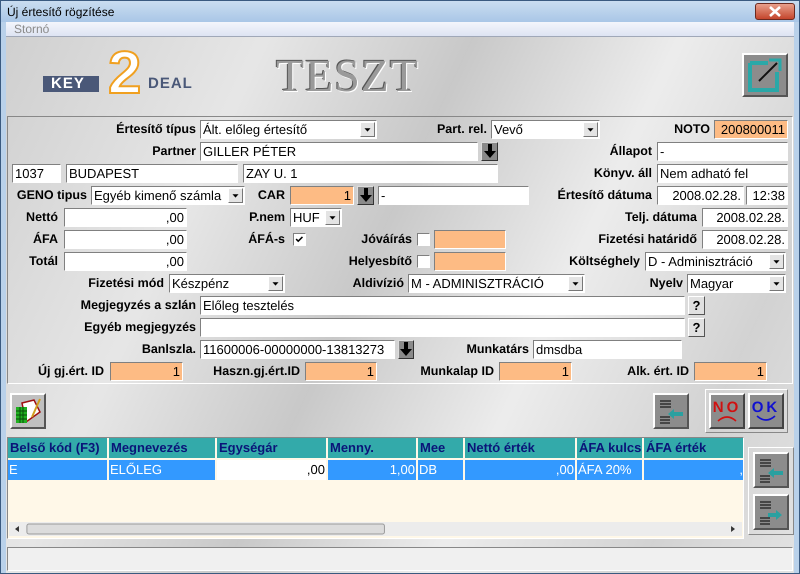 The height and width of the screenshot is (574, 800). Describe the element at coordinates (152, 173) in the screenshot. I see `input-field: BUDAPEST` at that location.